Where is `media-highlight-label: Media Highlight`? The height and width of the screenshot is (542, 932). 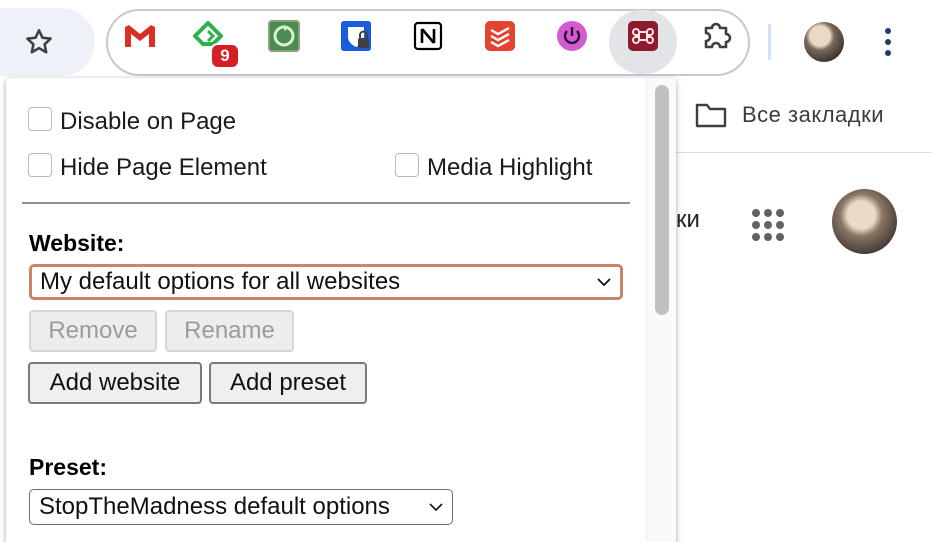 media-highlight-label: Media Highlight is located at coordinates (510, 167).